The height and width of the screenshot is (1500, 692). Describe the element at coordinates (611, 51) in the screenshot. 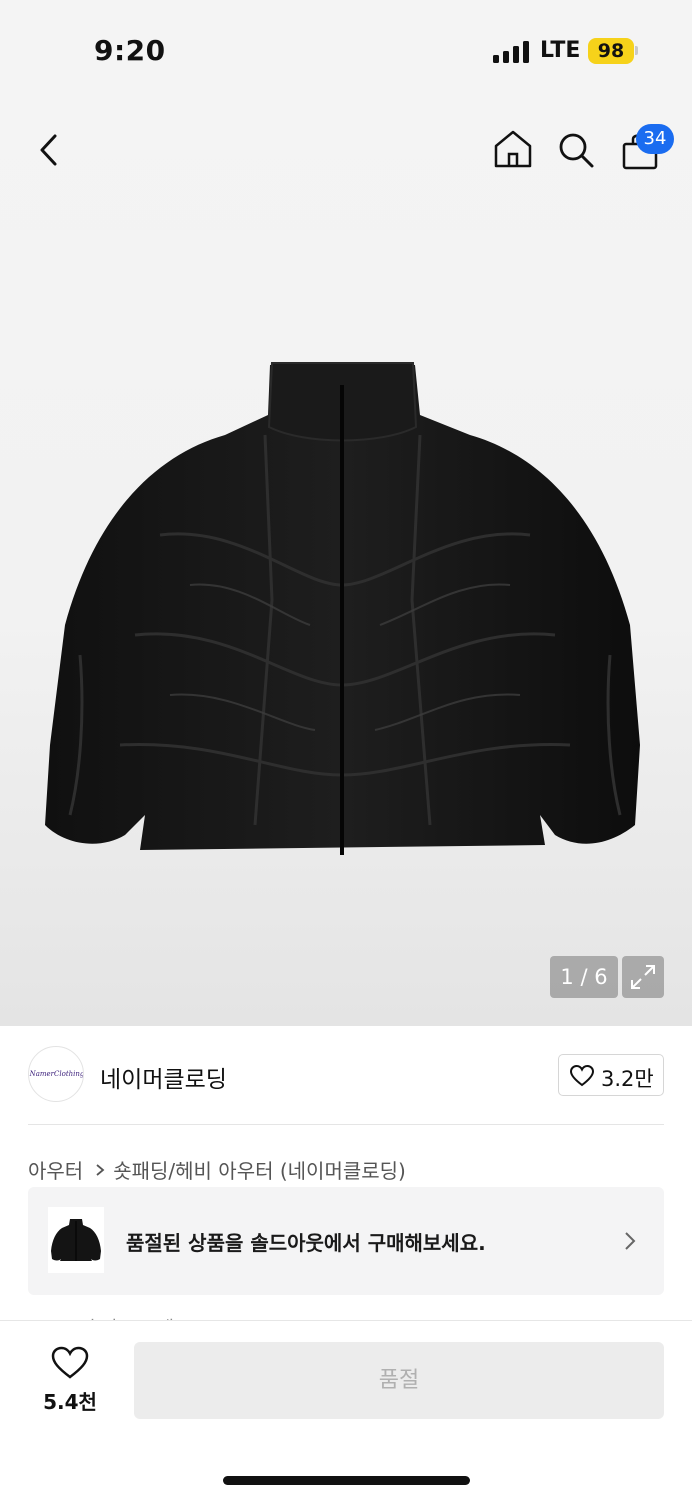

I see `battery-icon: 98` at that location.